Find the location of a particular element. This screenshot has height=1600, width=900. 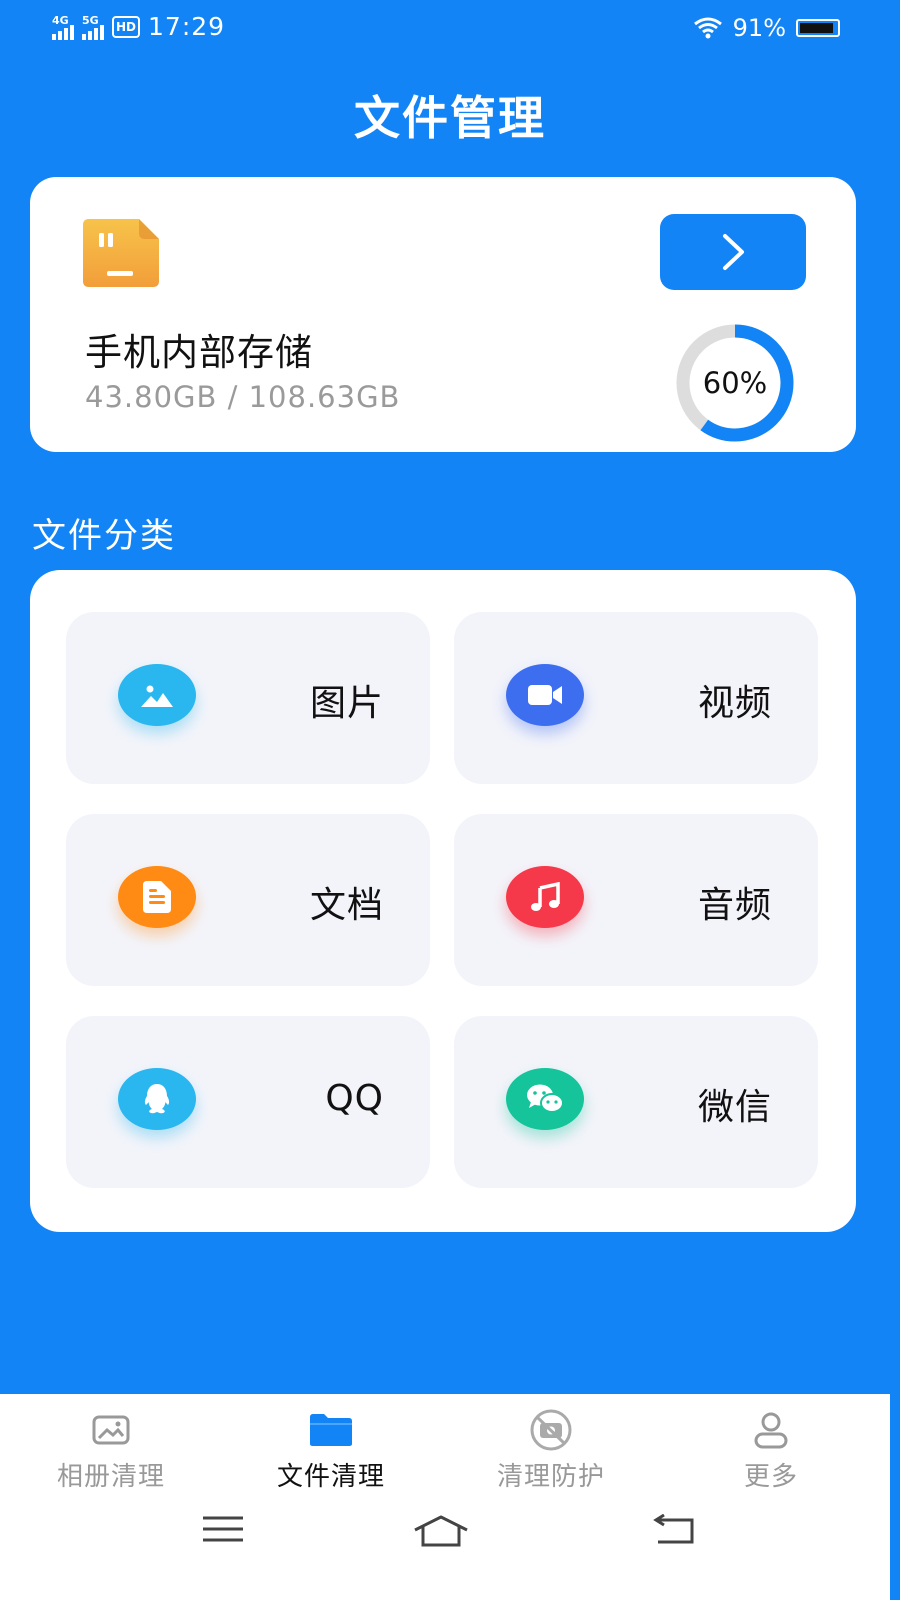

storage-usage-ring: 60% is located at coordinates (735, 383).